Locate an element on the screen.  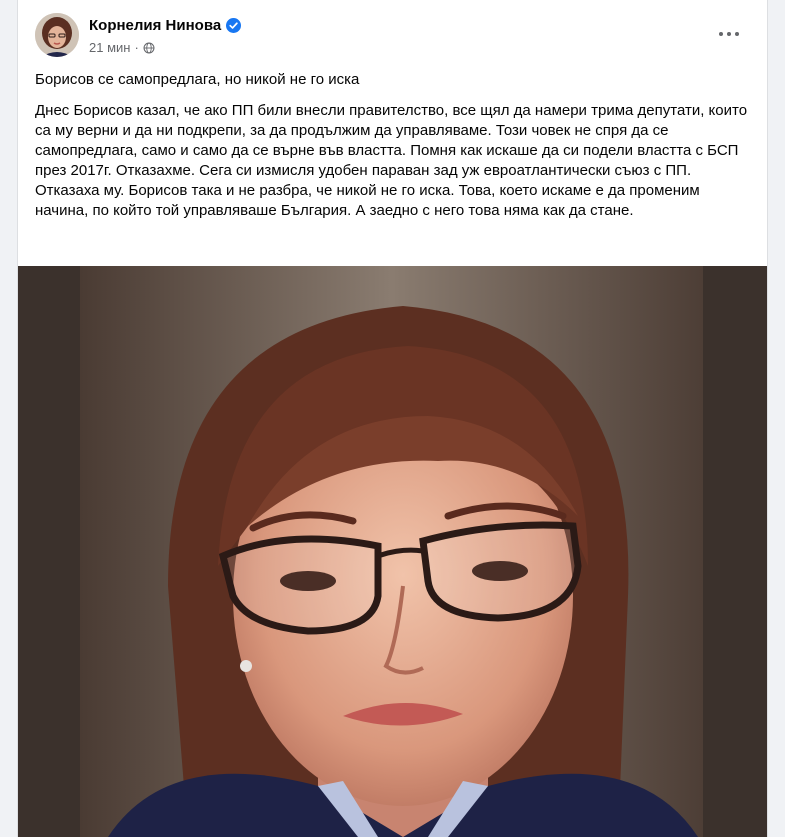
avatar is located at coordinates (57, 35).